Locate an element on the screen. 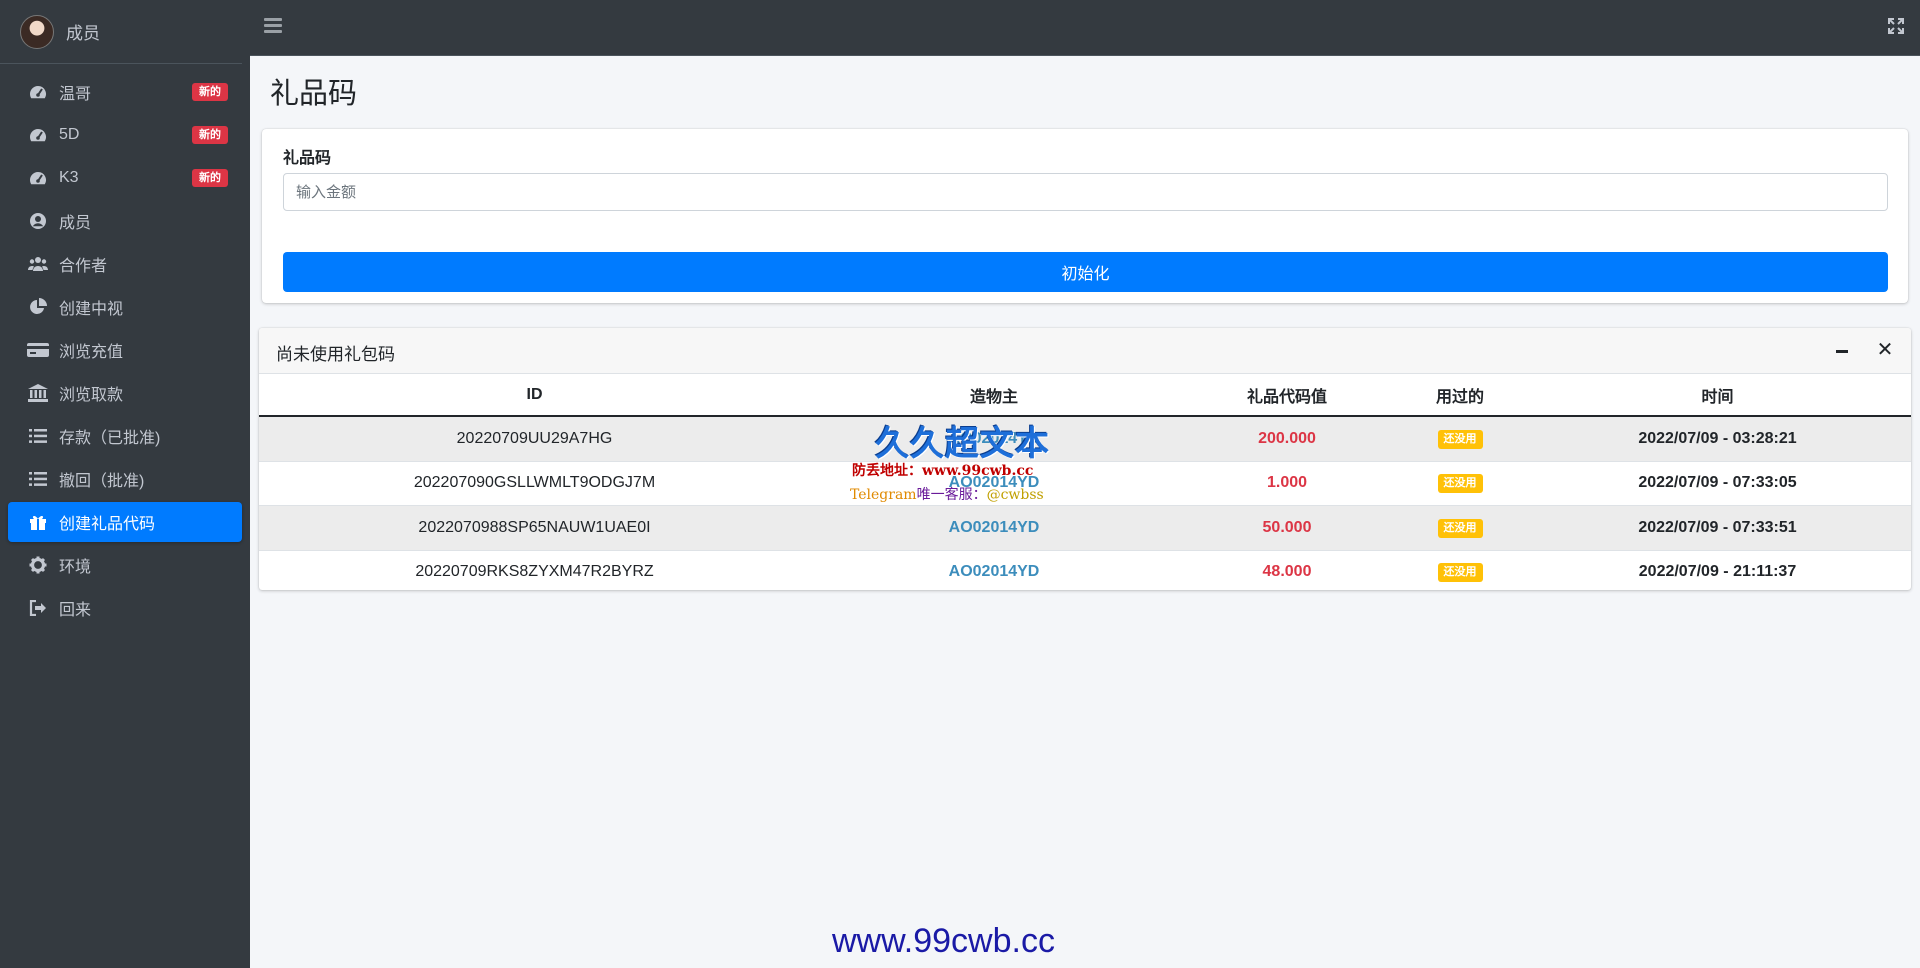 Image resolution: width=1920 pixels, height=968 pixels. sidebar-item-label: 撤回（批准) is located at coordinates (102, 481).